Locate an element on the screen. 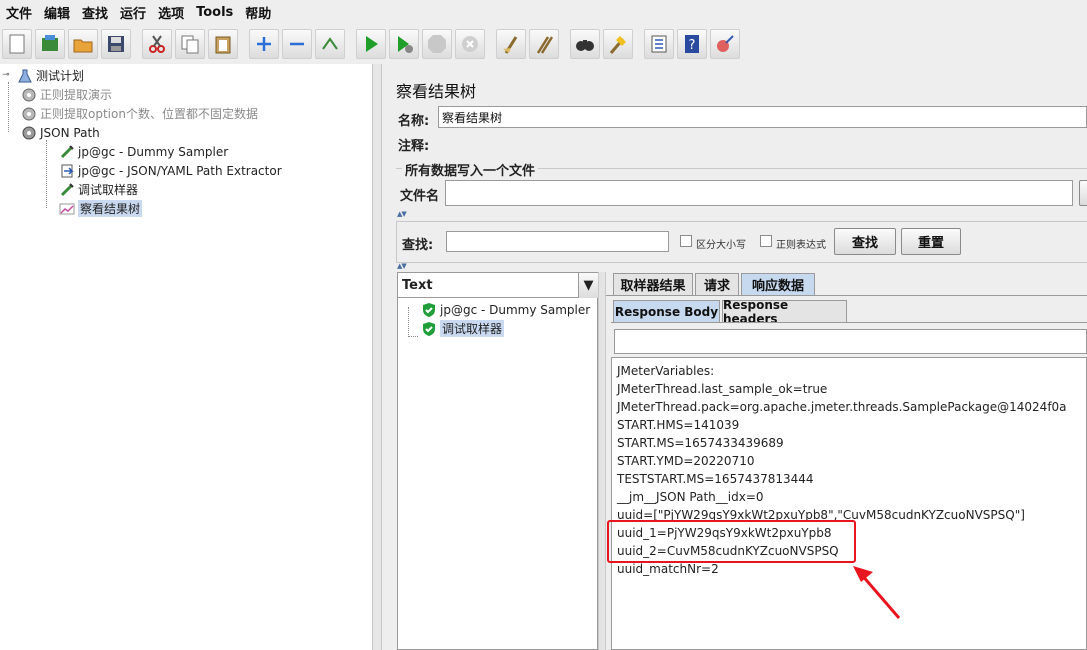 The width and height of the screenshot is (1087, 650). templates-icon is located at coordinates (50, 44).